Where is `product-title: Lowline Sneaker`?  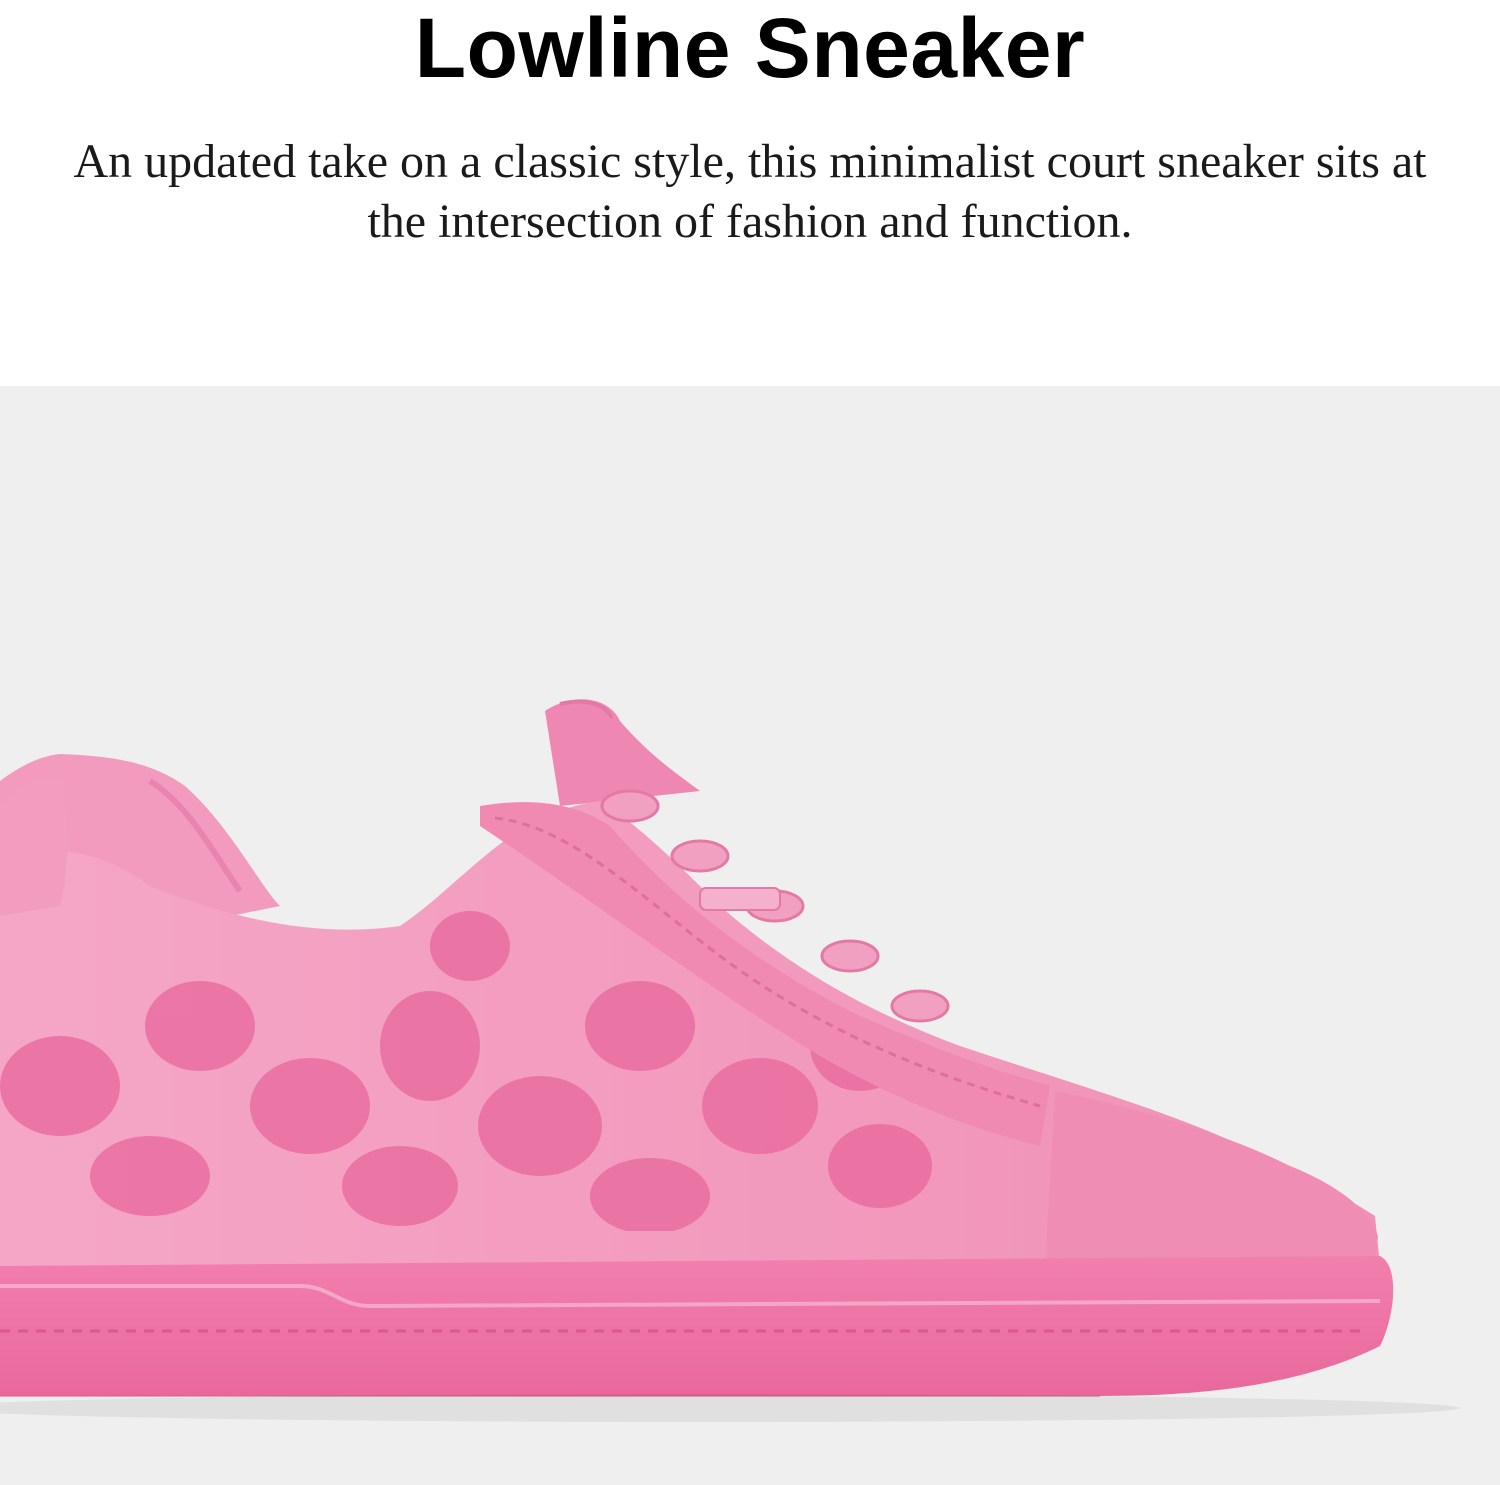 product-title: Lowline Sneaker is located at coordinates (750, 48).